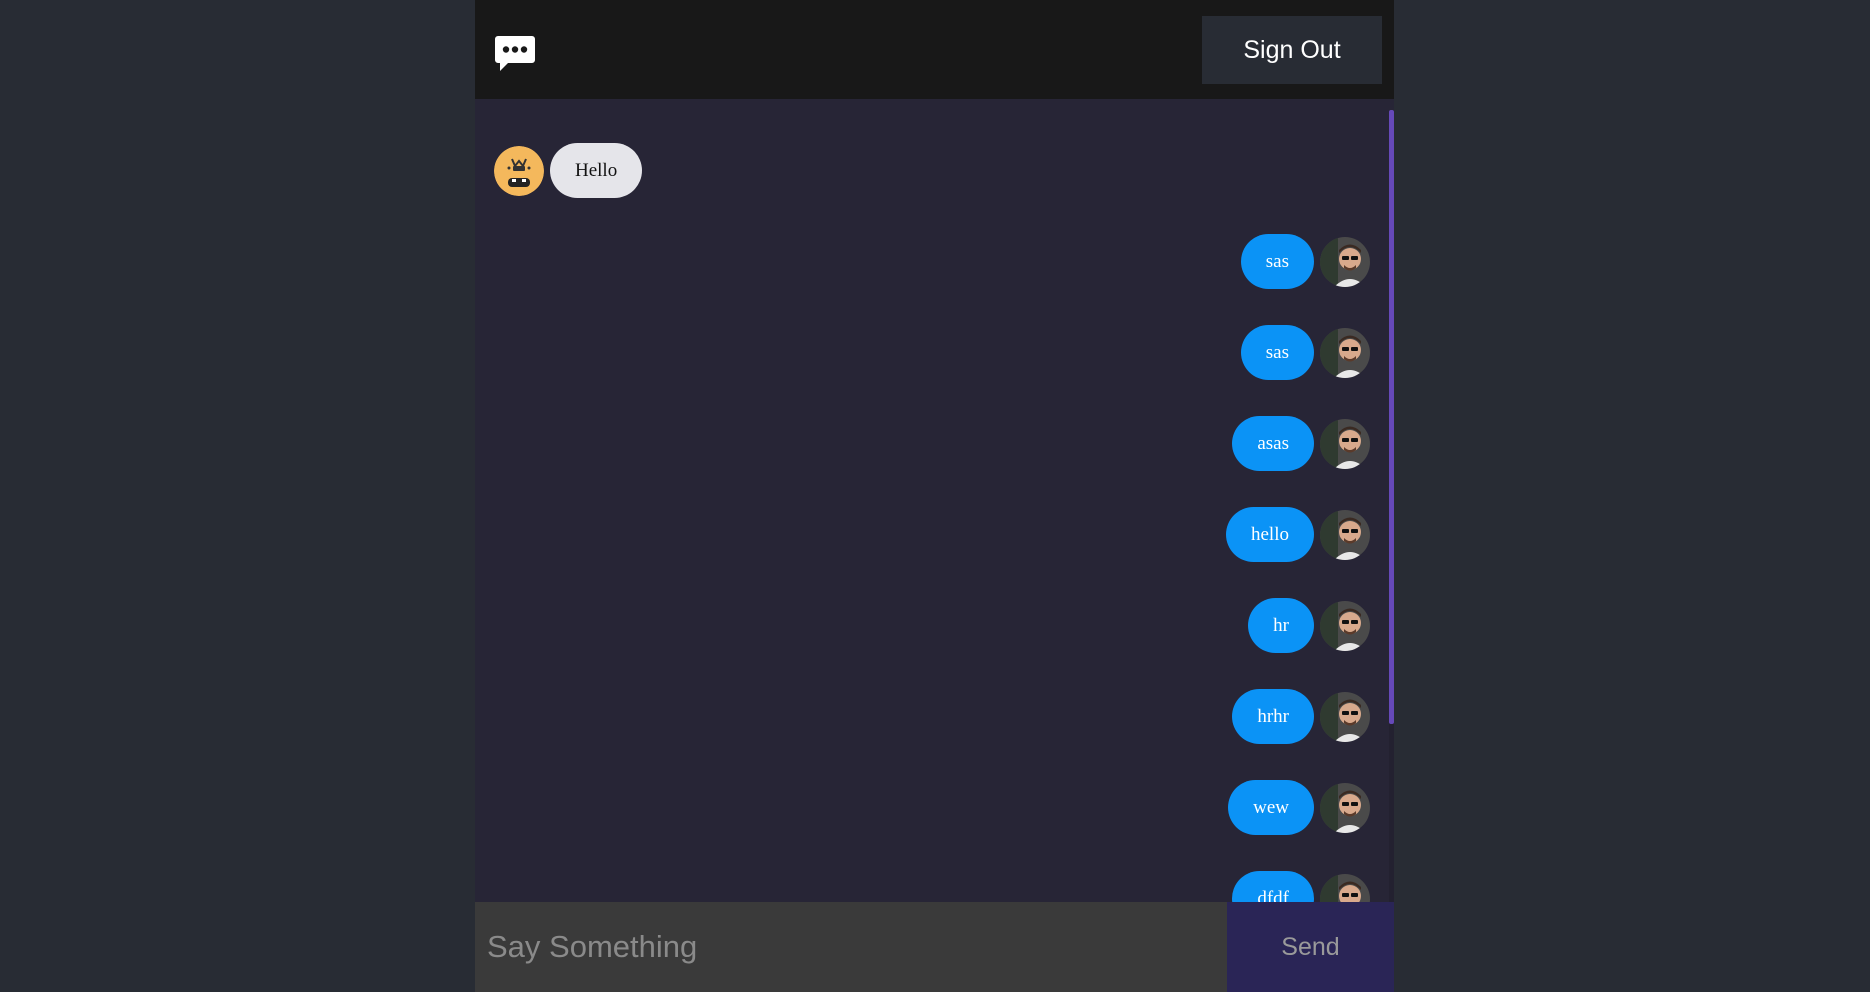 The width and height of the screenshot is (1870, 992). What do you see at coordinates (1270, 534) in the screenshot?
I see `message-bubble: hello` at bounding box center [1270, 534].